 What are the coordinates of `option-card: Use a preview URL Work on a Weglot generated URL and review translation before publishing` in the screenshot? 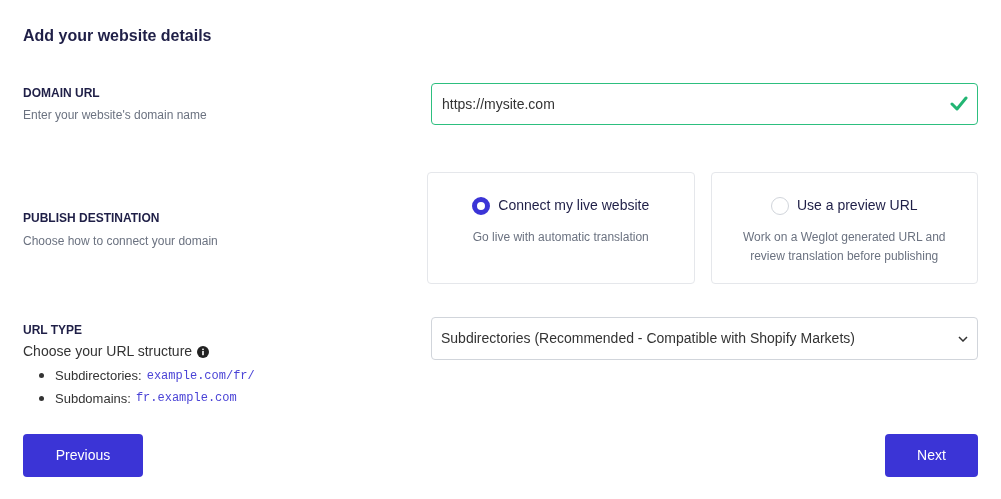 It's located at (844, 228).